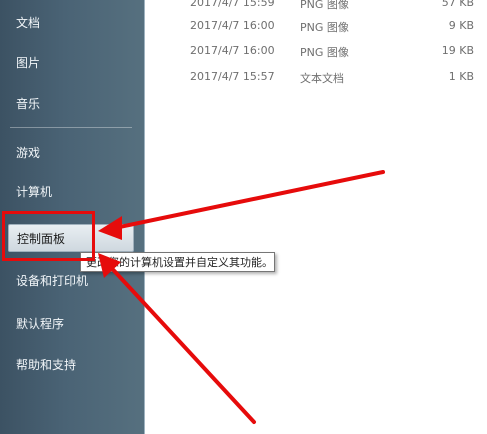 The image size is (487, 434). Describe the element at coordinates (110, 228) in the screenshot. I see `arrow-upper-head` at that location.